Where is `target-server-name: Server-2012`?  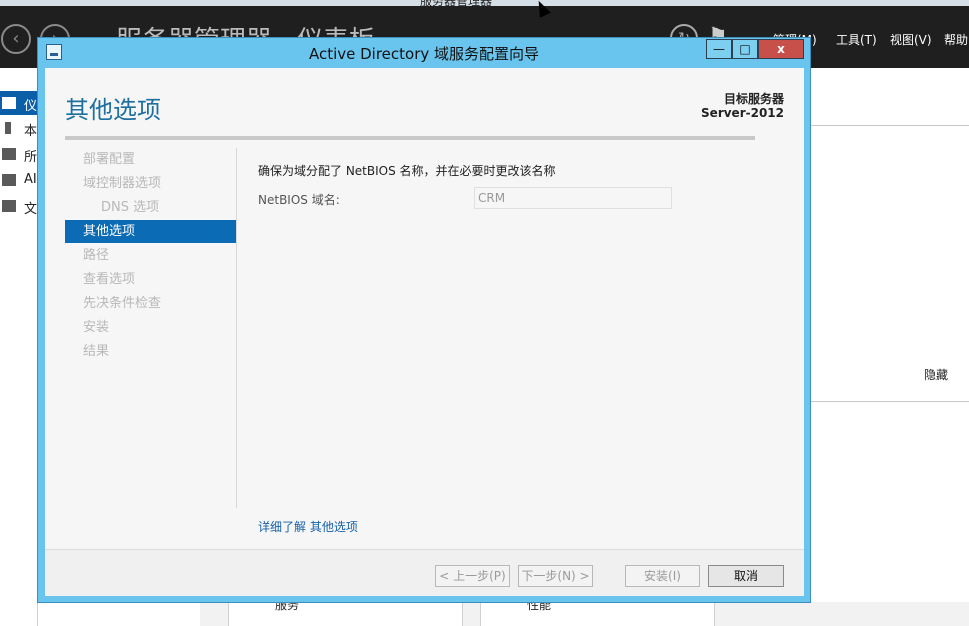 target-server-name: Server-2012 is located at coordinates (742, 113).